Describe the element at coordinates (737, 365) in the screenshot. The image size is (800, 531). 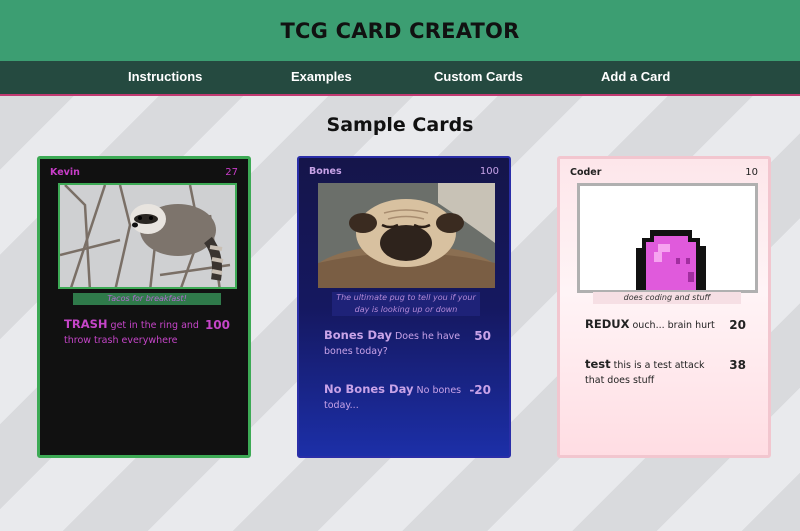
I see `attack-damage: 38` at that location.